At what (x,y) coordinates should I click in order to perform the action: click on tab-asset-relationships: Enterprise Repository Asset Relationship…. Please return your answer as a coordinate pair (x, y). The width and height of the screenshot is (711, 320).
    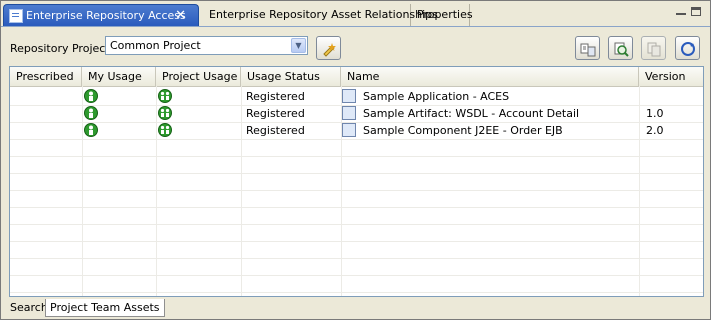
    Looking at the image, I should click on (319, 15).